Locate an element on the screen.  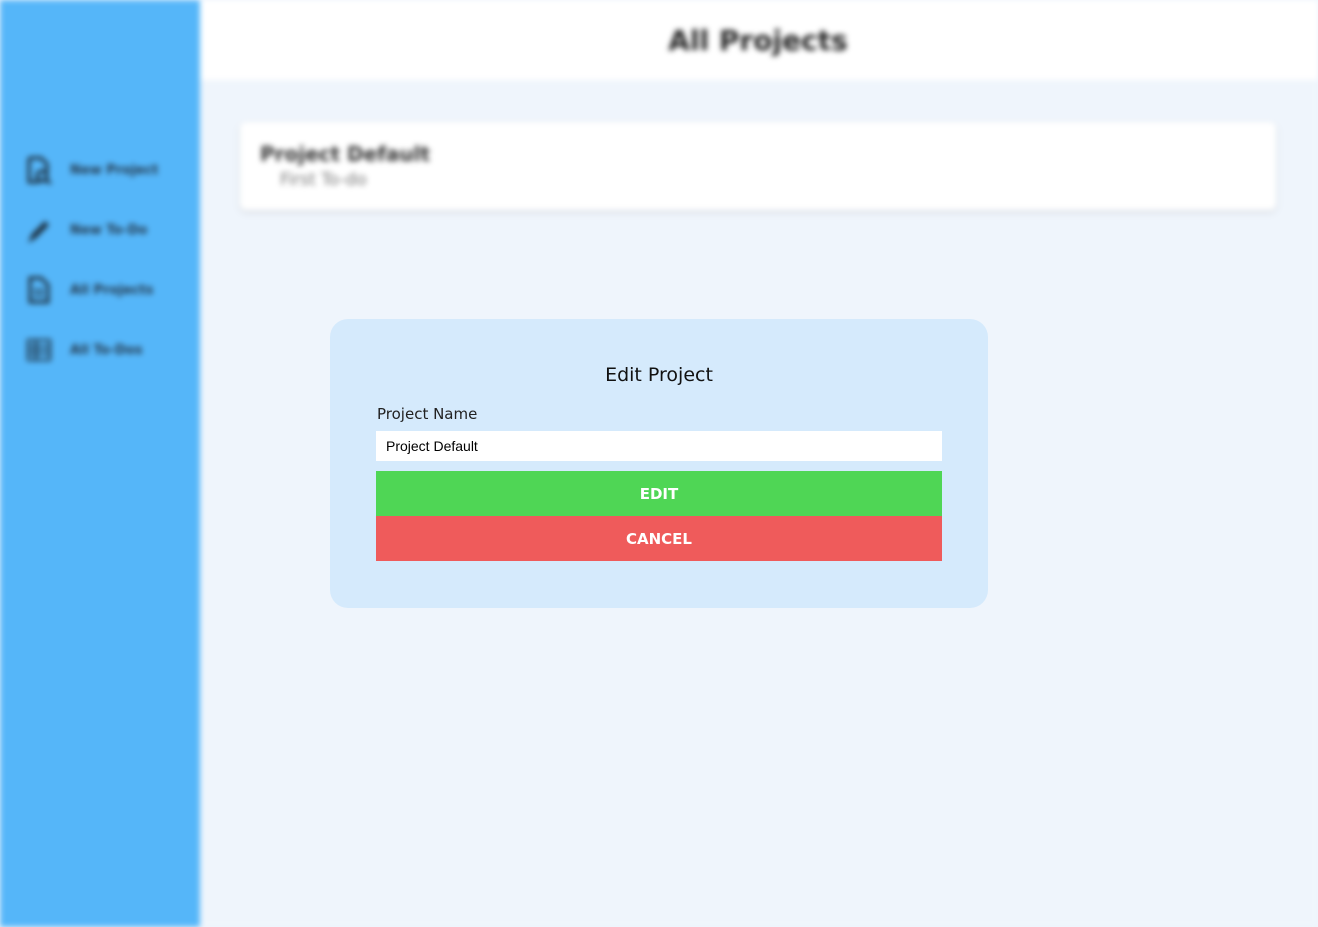
sidebar-item-label: New To-Do is located at coordinates (109, 230).